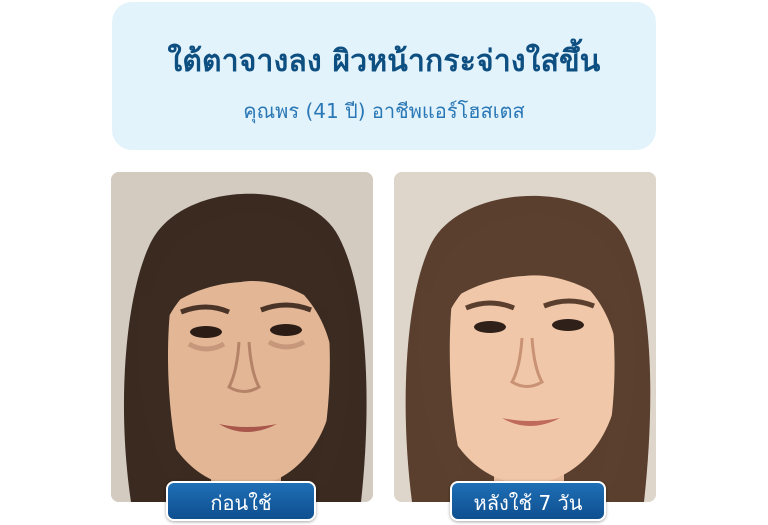  Describe the element at coordinates (384, 111) in the screenshot. I see `subline: คุณพร (41 ปี) อาชีพแอร์โฮสเตส` at that location.